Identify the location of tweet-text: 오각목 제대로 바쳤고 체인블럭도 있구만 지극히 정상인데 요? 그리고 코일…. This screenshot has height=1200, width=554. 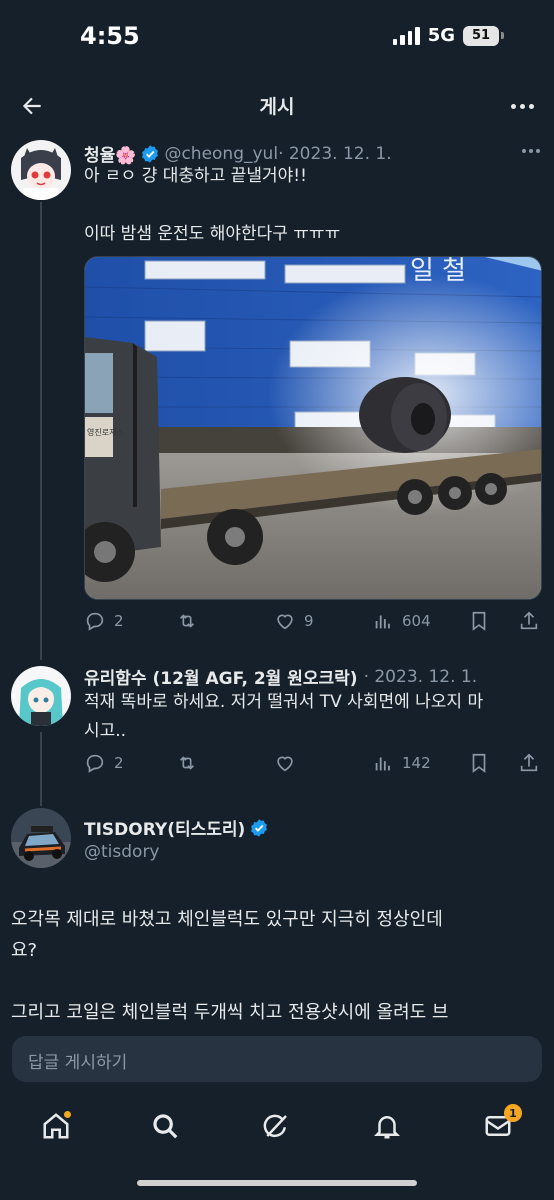
(230, 966).